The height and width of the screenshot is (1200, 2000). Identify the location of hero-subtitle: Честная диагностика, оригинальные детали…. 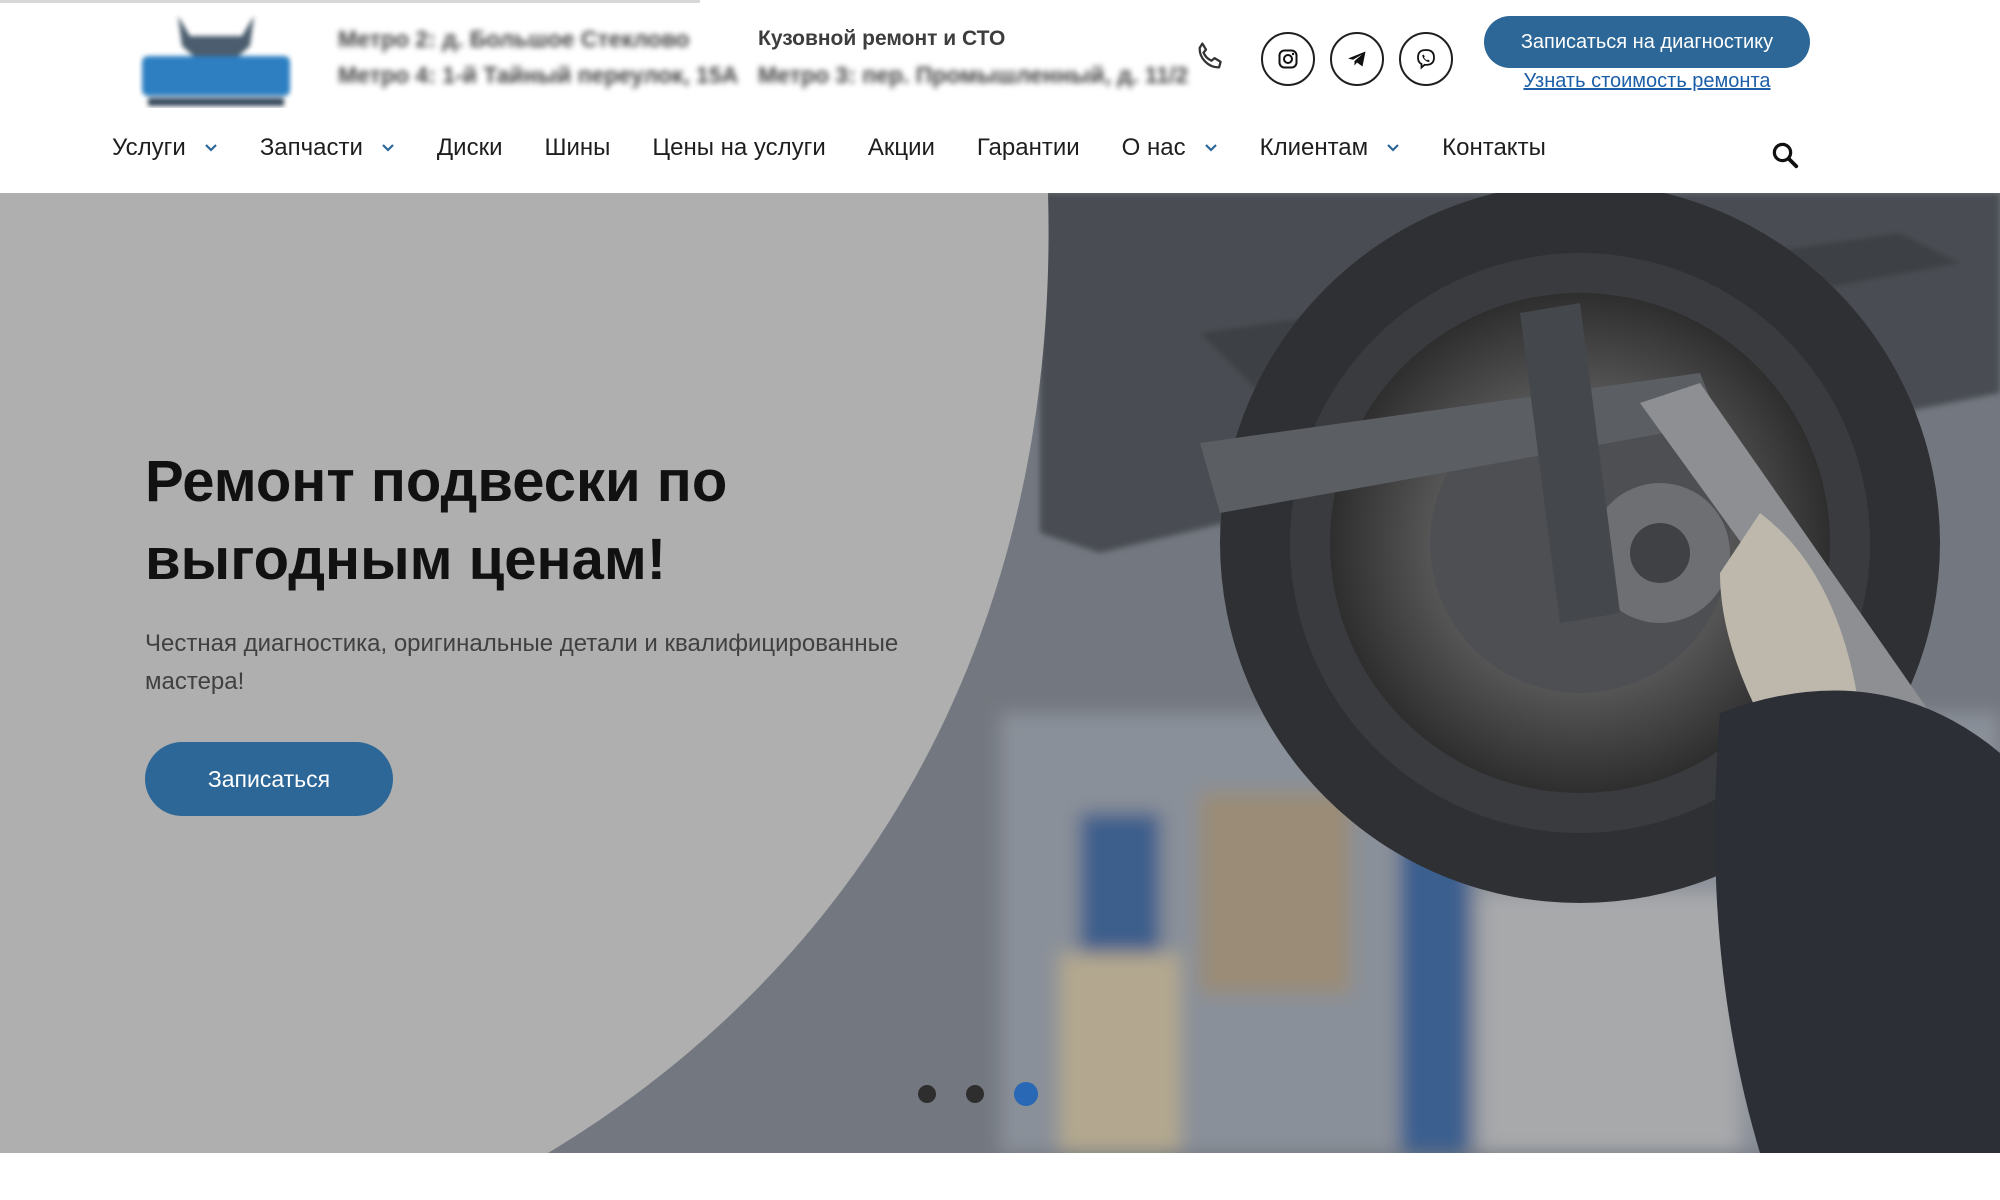
(522, 662).